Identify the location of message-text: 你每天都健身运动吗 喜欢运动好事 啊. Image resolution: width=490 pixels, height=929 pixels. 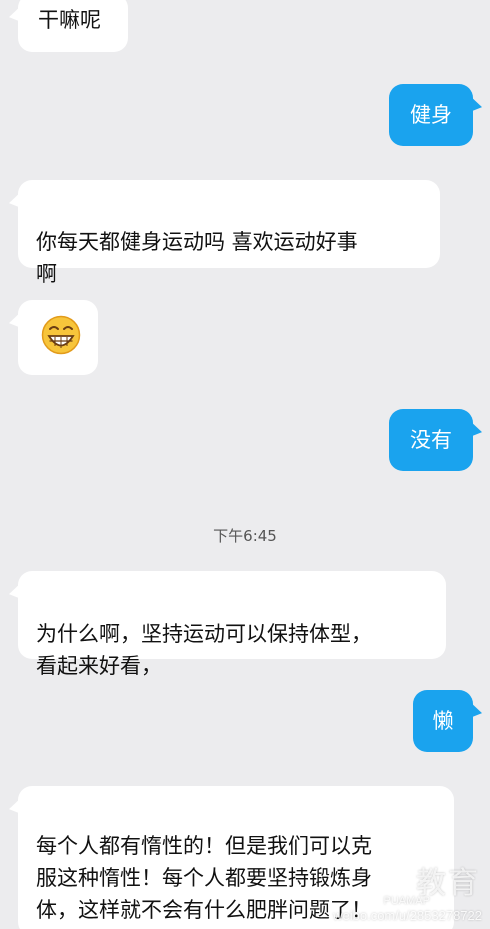
(197, 258).